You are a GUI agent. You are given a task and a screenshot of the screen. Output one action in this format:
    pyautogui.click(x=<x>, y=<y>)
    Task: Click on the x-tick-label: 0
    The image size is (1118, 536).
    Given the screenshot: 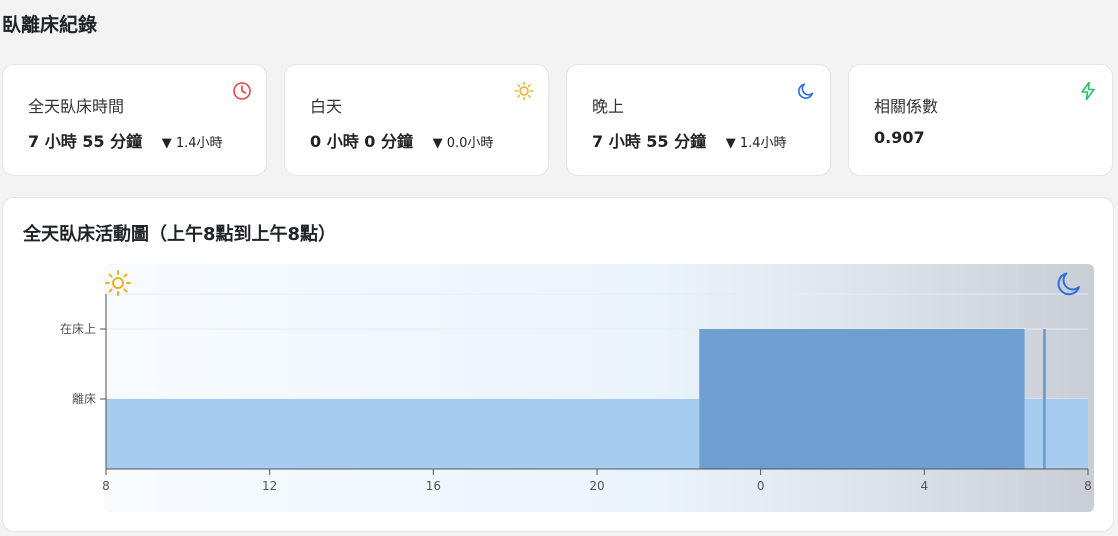 What is the action you would take?
    pyautogui.click(x=761, y=486)
    